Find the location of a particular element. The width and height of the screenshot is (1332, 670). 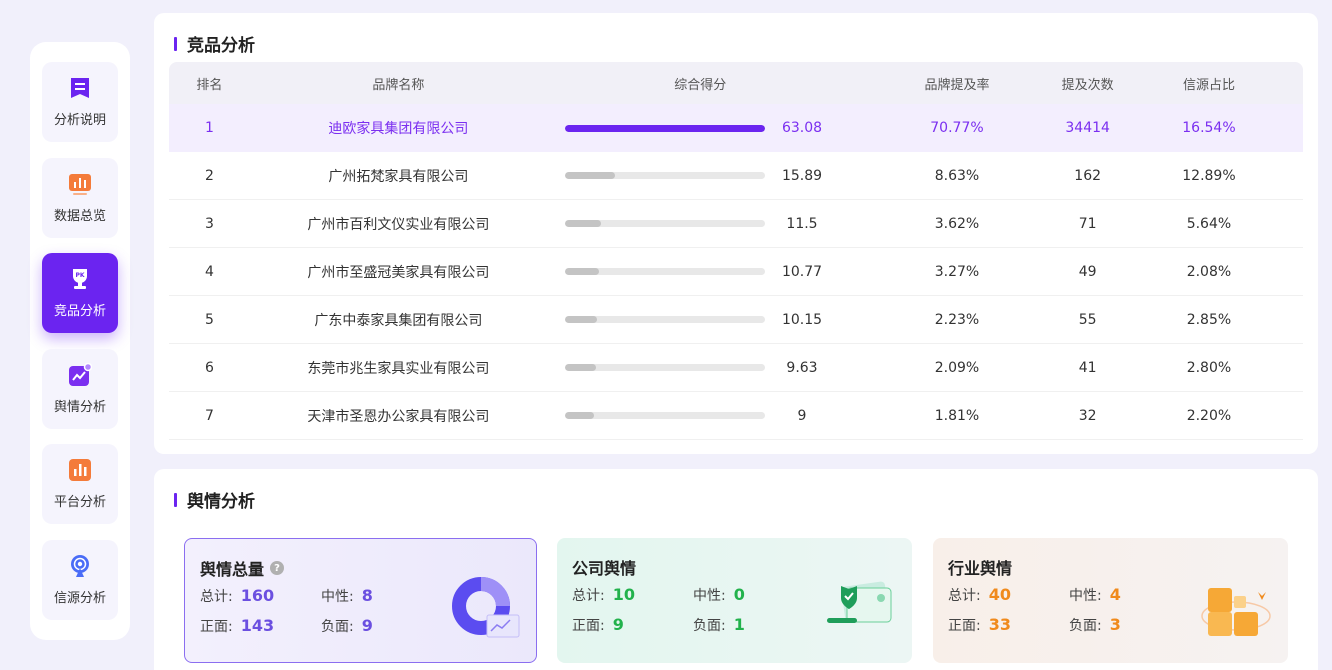

sidebar-item-label: 平台分析 is located at coordinates (79, 502).